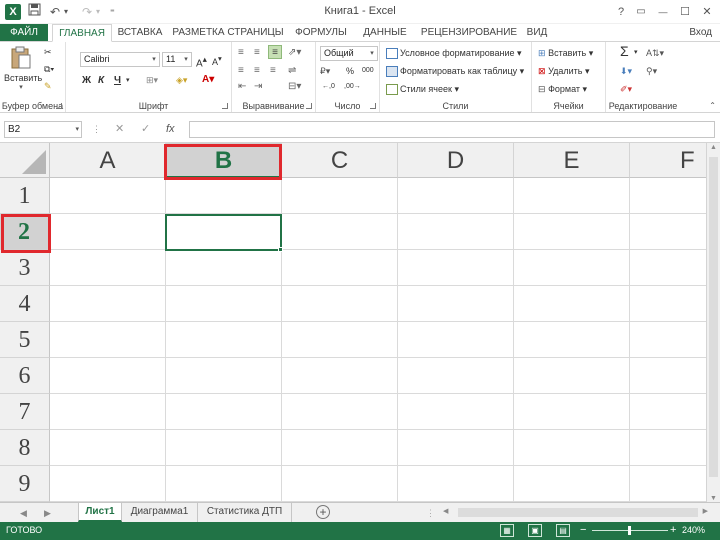 The height and width of the screenshot is (540, 720). I want to click on format-painter-icon: ✎, so click(48, 86).